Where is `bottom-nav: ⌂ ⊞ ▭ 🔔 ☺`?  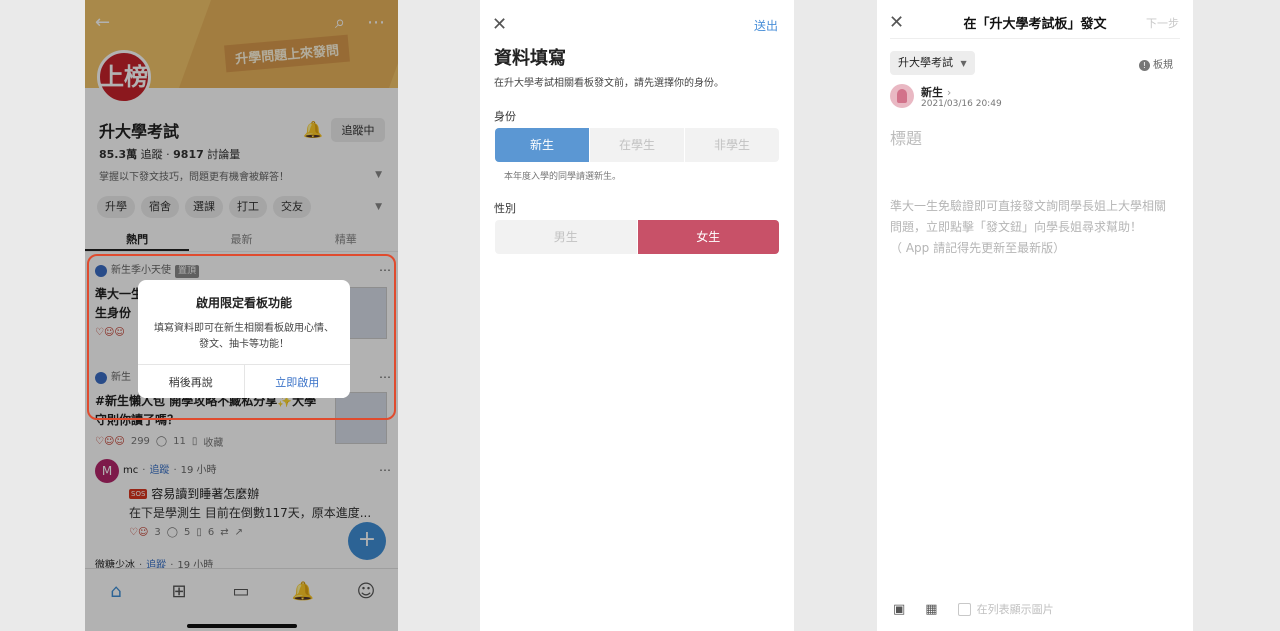
bottom-nav: ⌂ ⊞ ▭ 🔔 ☺ is located at coordinates (241, 599).